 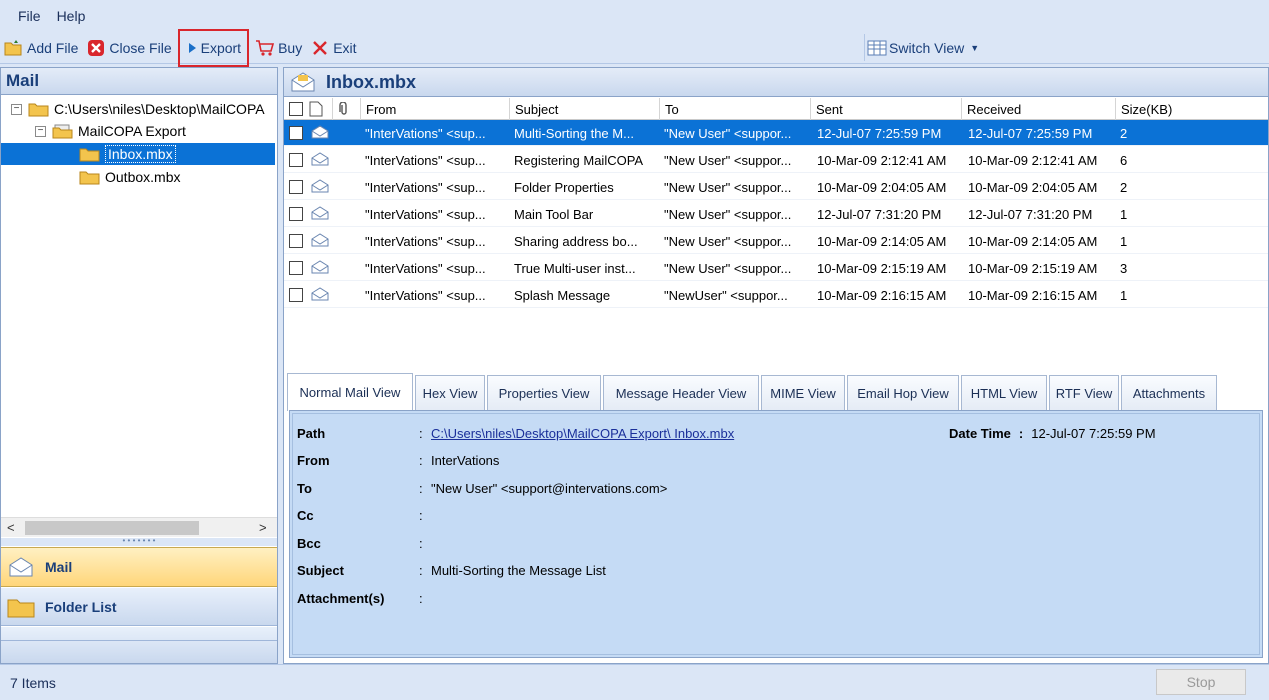 I want to click on tree-node-export-folder: − MailCOPA Export, so click(x=110, y=131).